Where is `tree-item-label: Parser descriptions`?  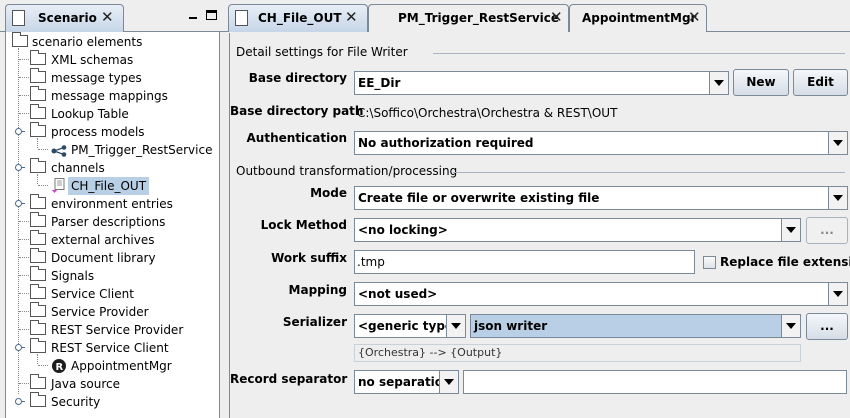
tree-item-label: Parser descriptions is located at coordinates (108, 222).